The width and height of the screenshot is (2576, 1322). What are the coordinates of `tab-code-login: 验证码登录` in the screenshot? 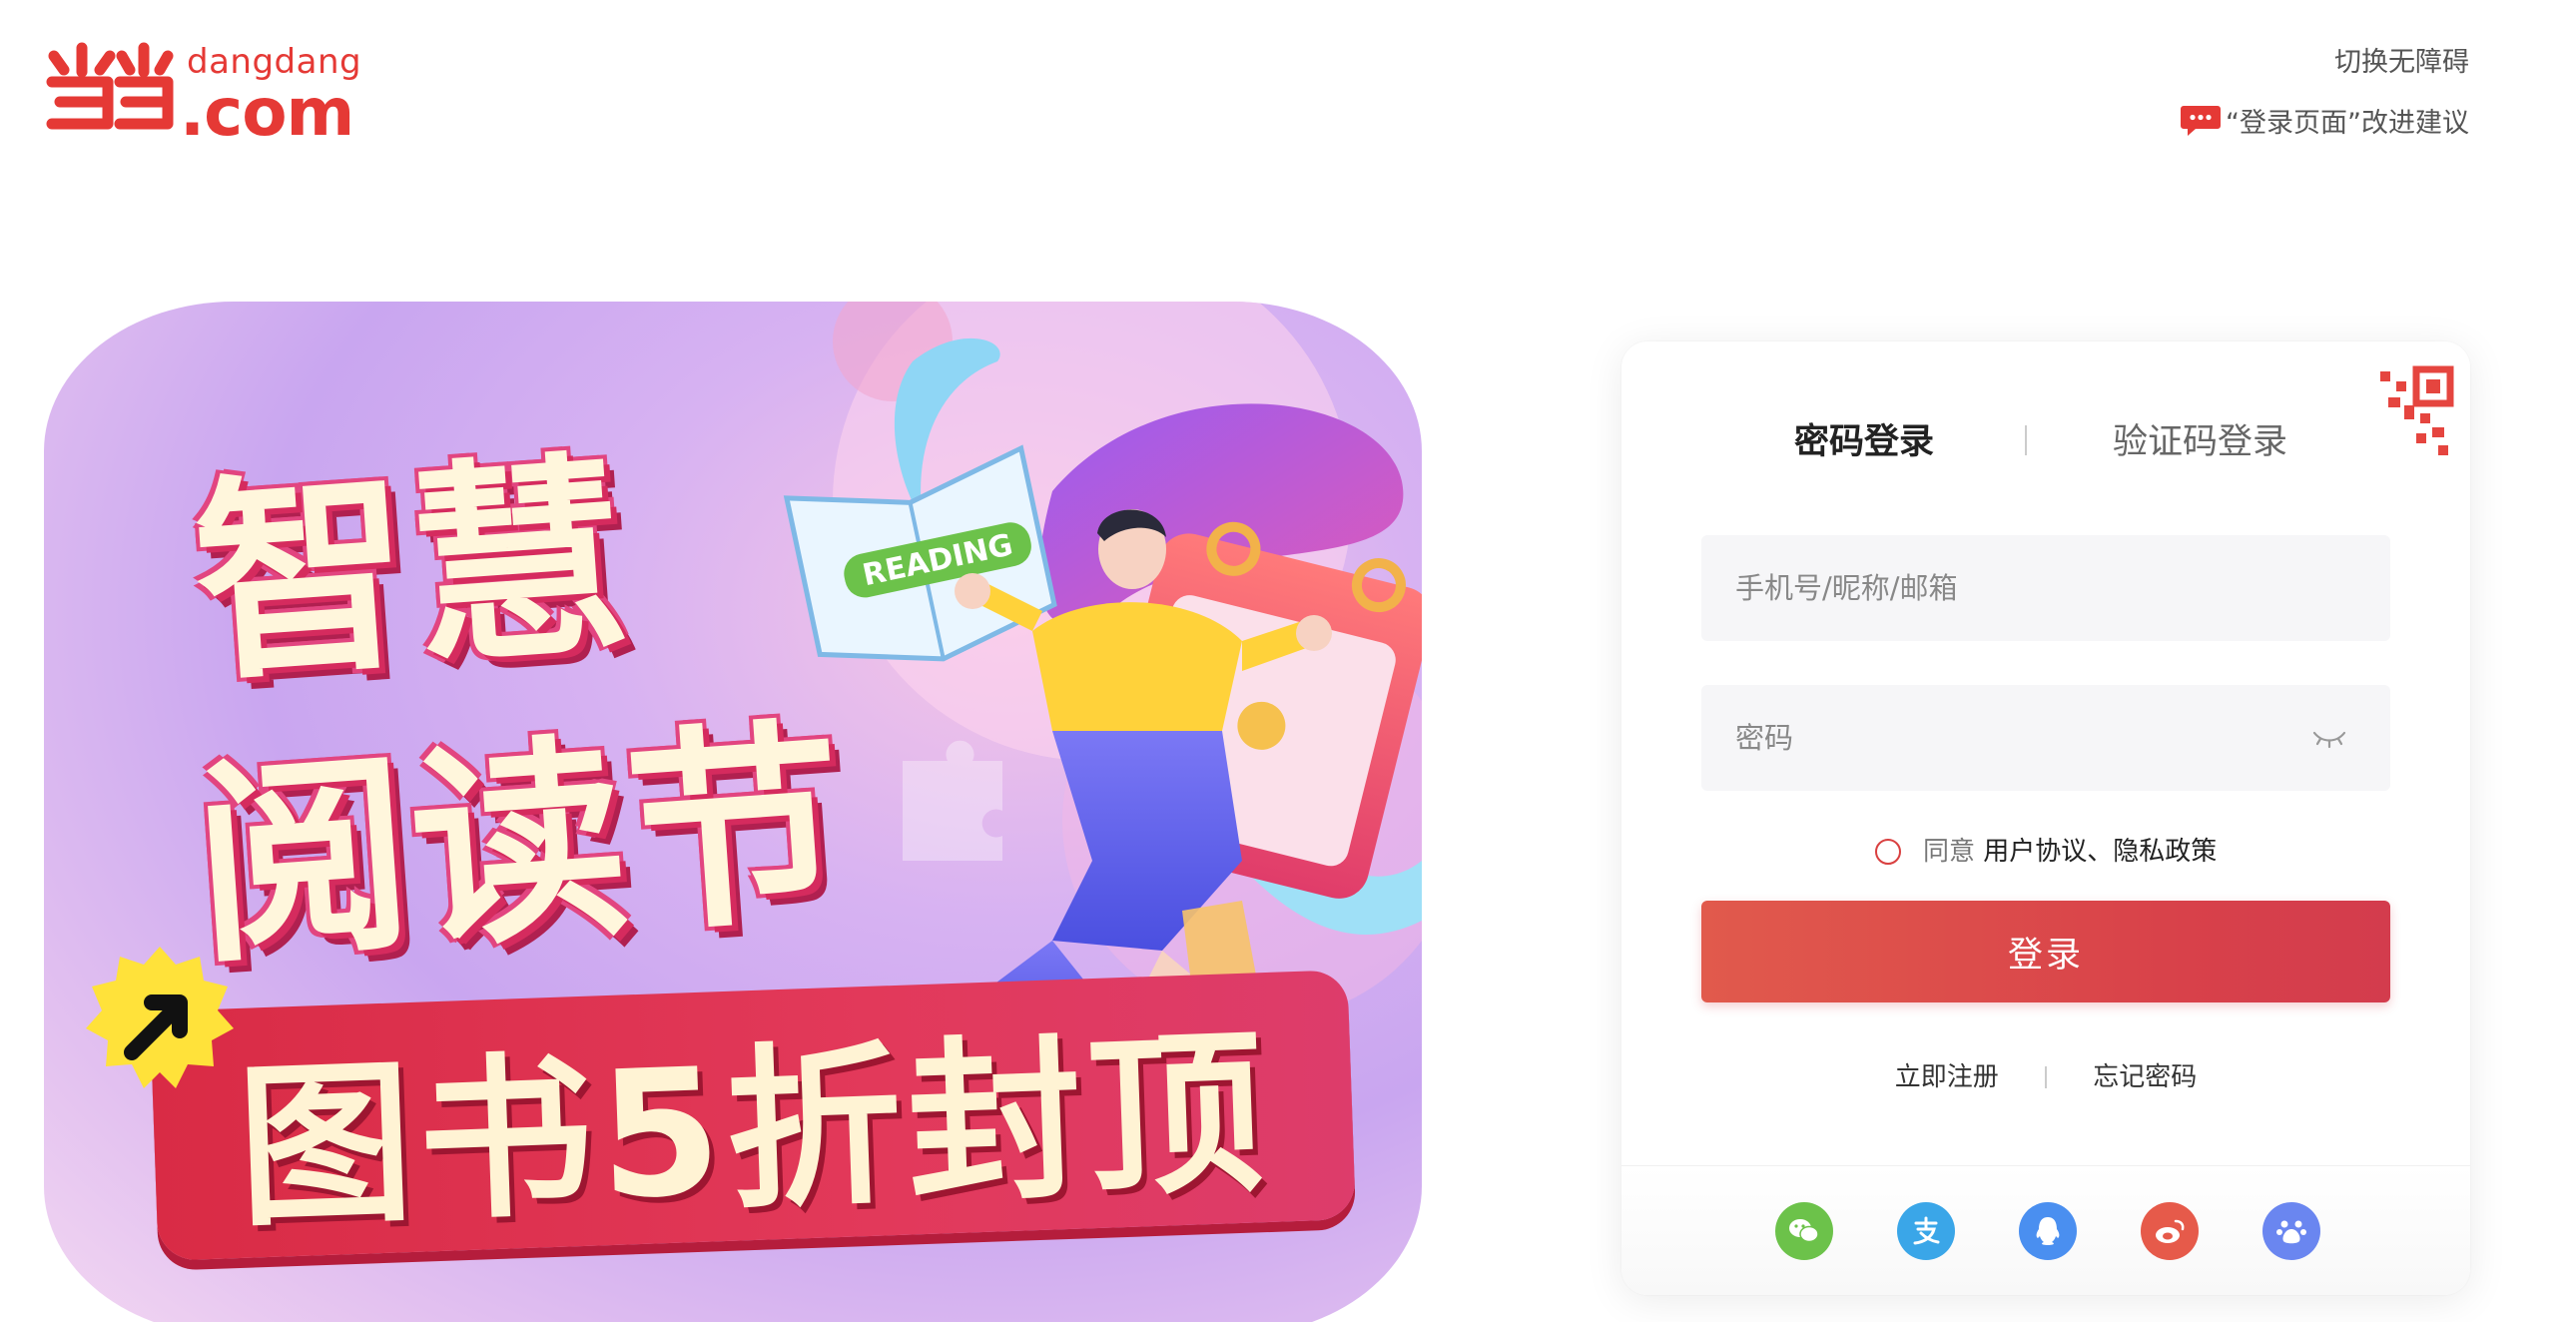 It's located at (2200, 438).